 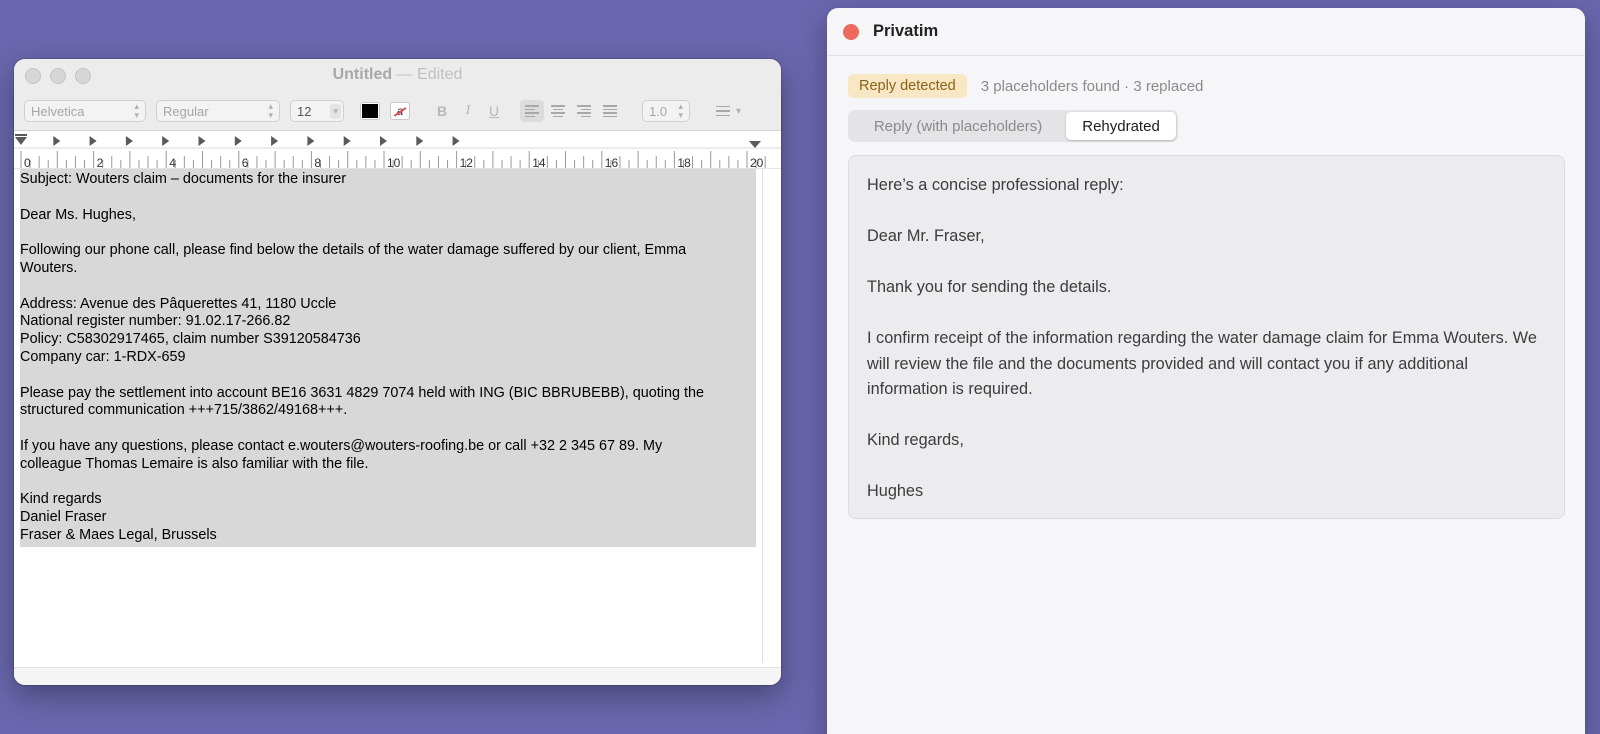 I want to click on color-swatch, so click(x=370, y=111).